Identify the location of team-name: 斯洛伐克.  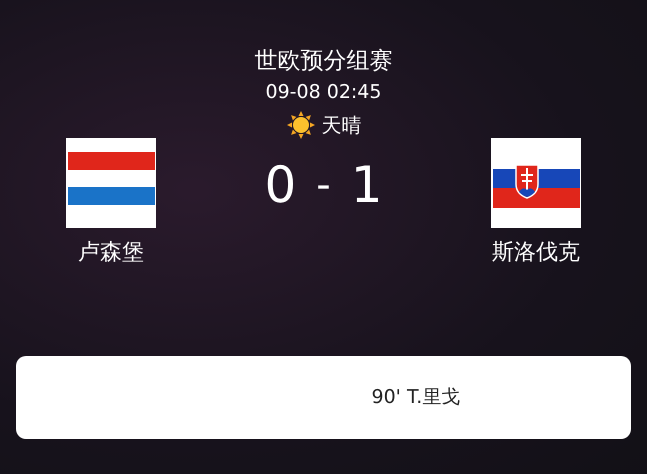
(536, 253).